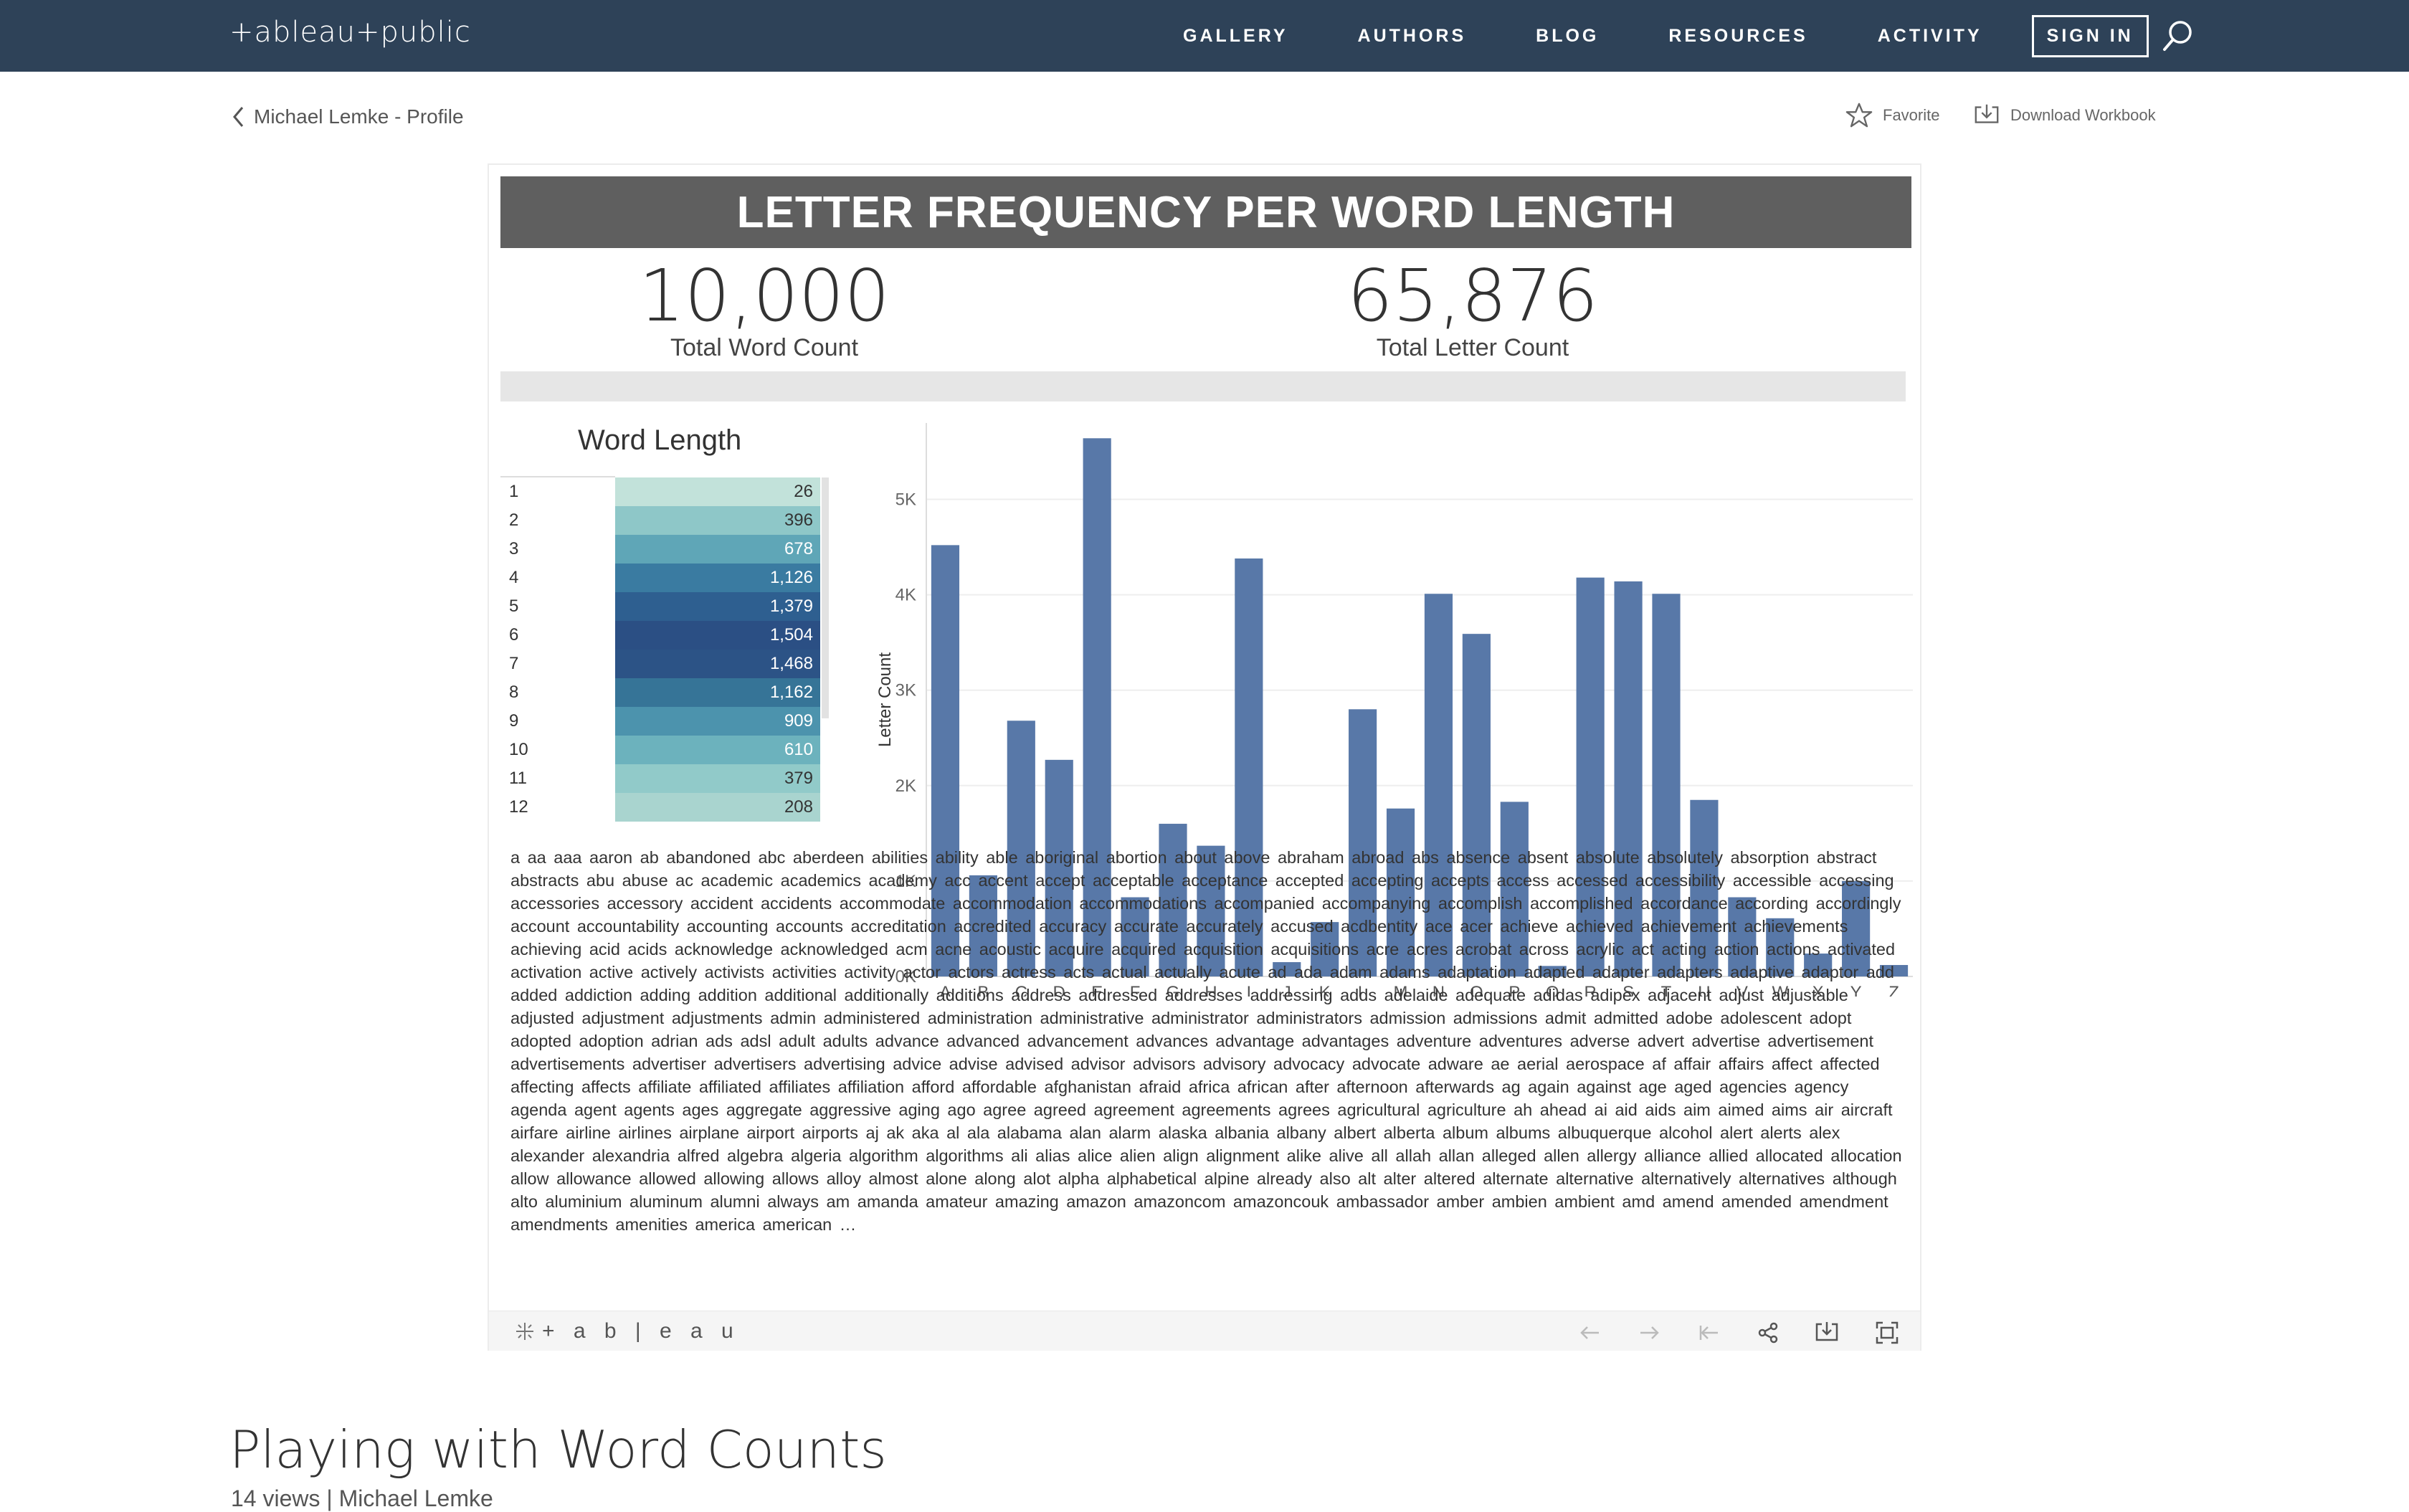  Describe the element at coordinates (2090, 35) in the screenshot. I see `sign-in-button: SIGN IN` at that location.